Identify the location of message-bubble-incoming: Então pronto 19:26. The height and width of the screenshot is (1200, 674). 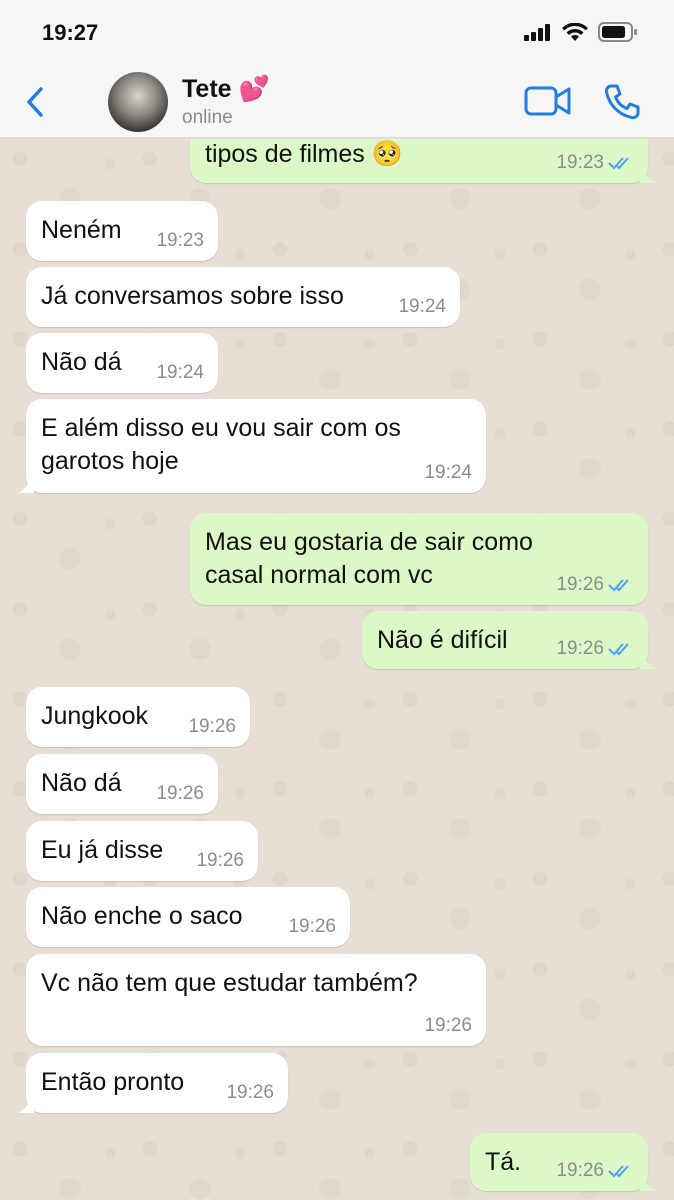
(153, 1083).